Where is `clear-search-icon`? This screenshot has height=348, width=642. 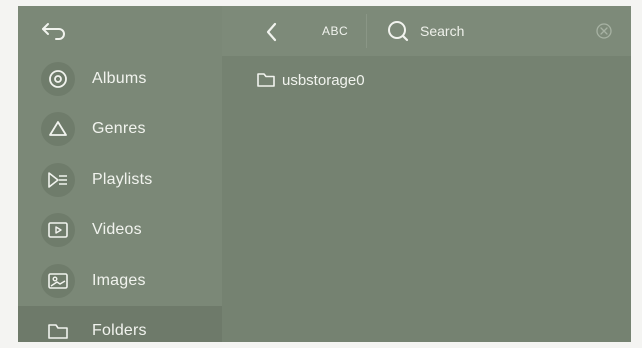
clear-search-icon is located at coordinates (604, 31).